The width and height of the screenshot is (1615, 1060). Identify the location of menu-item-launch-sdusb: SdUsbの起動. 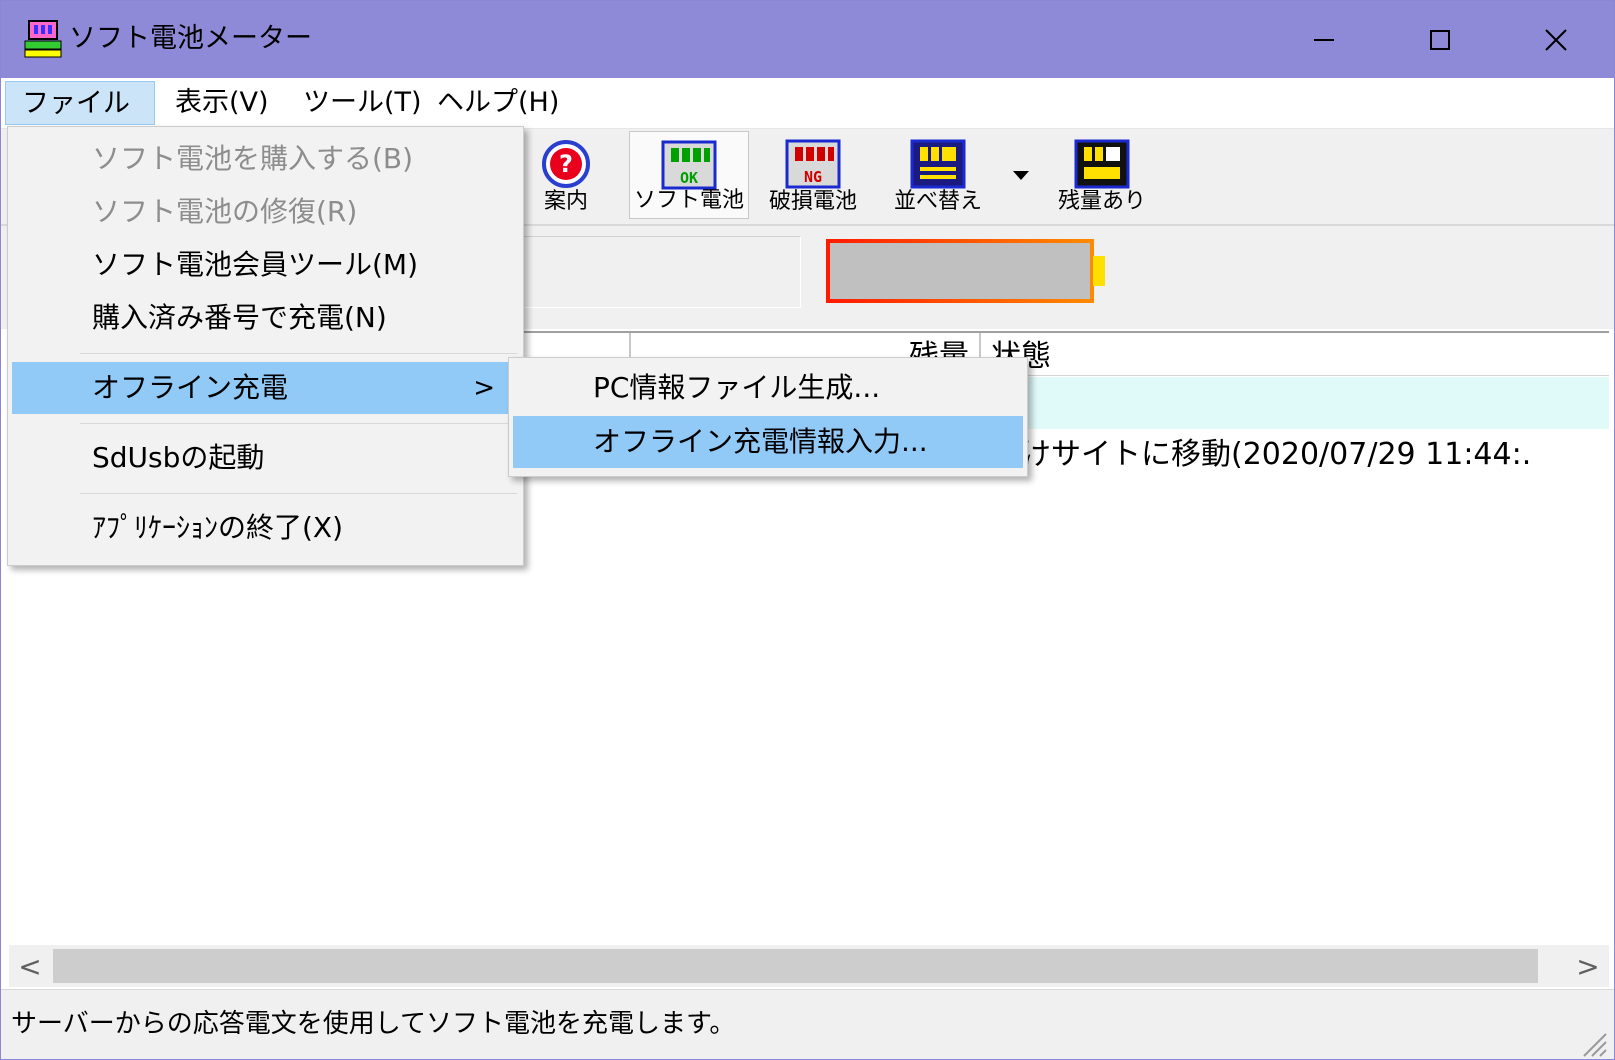
(265, 458).